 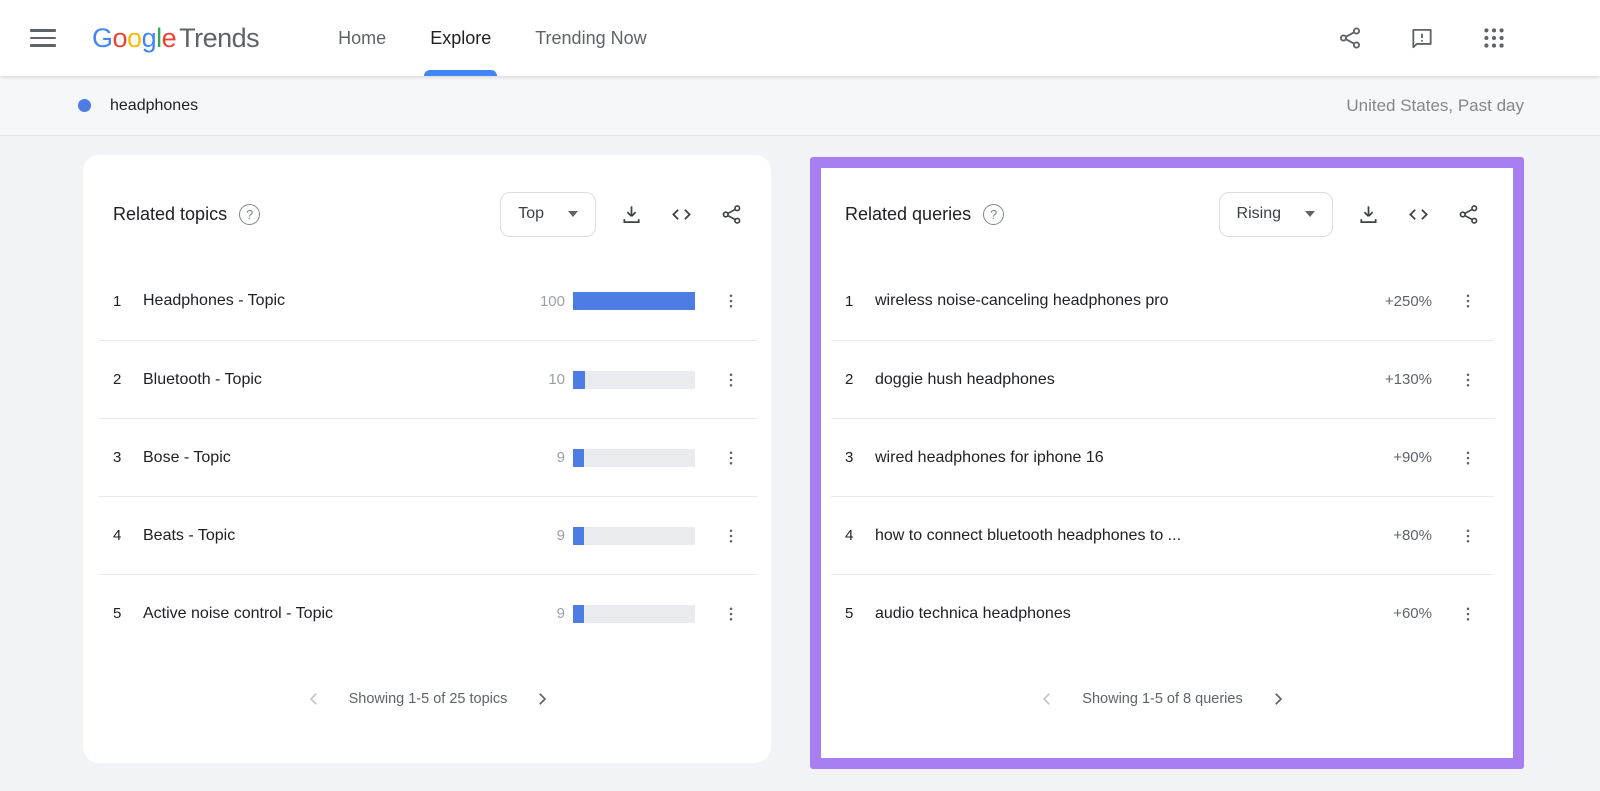 I want to click on search-term: headphones, so click(x=154, y=106).